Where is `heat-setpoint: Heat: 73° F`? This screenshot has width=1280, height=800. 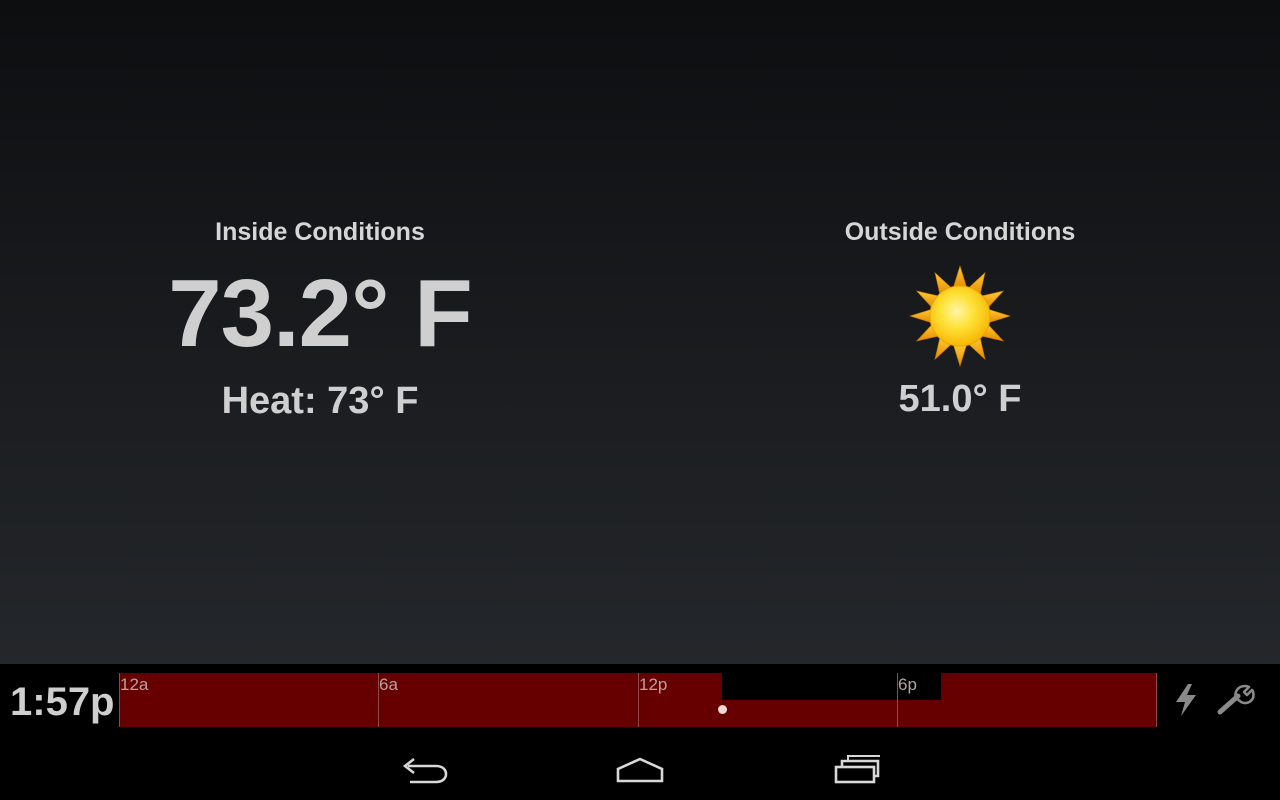 heat-setpoint: Heat: 73° F is located at coordinates (320, 401).